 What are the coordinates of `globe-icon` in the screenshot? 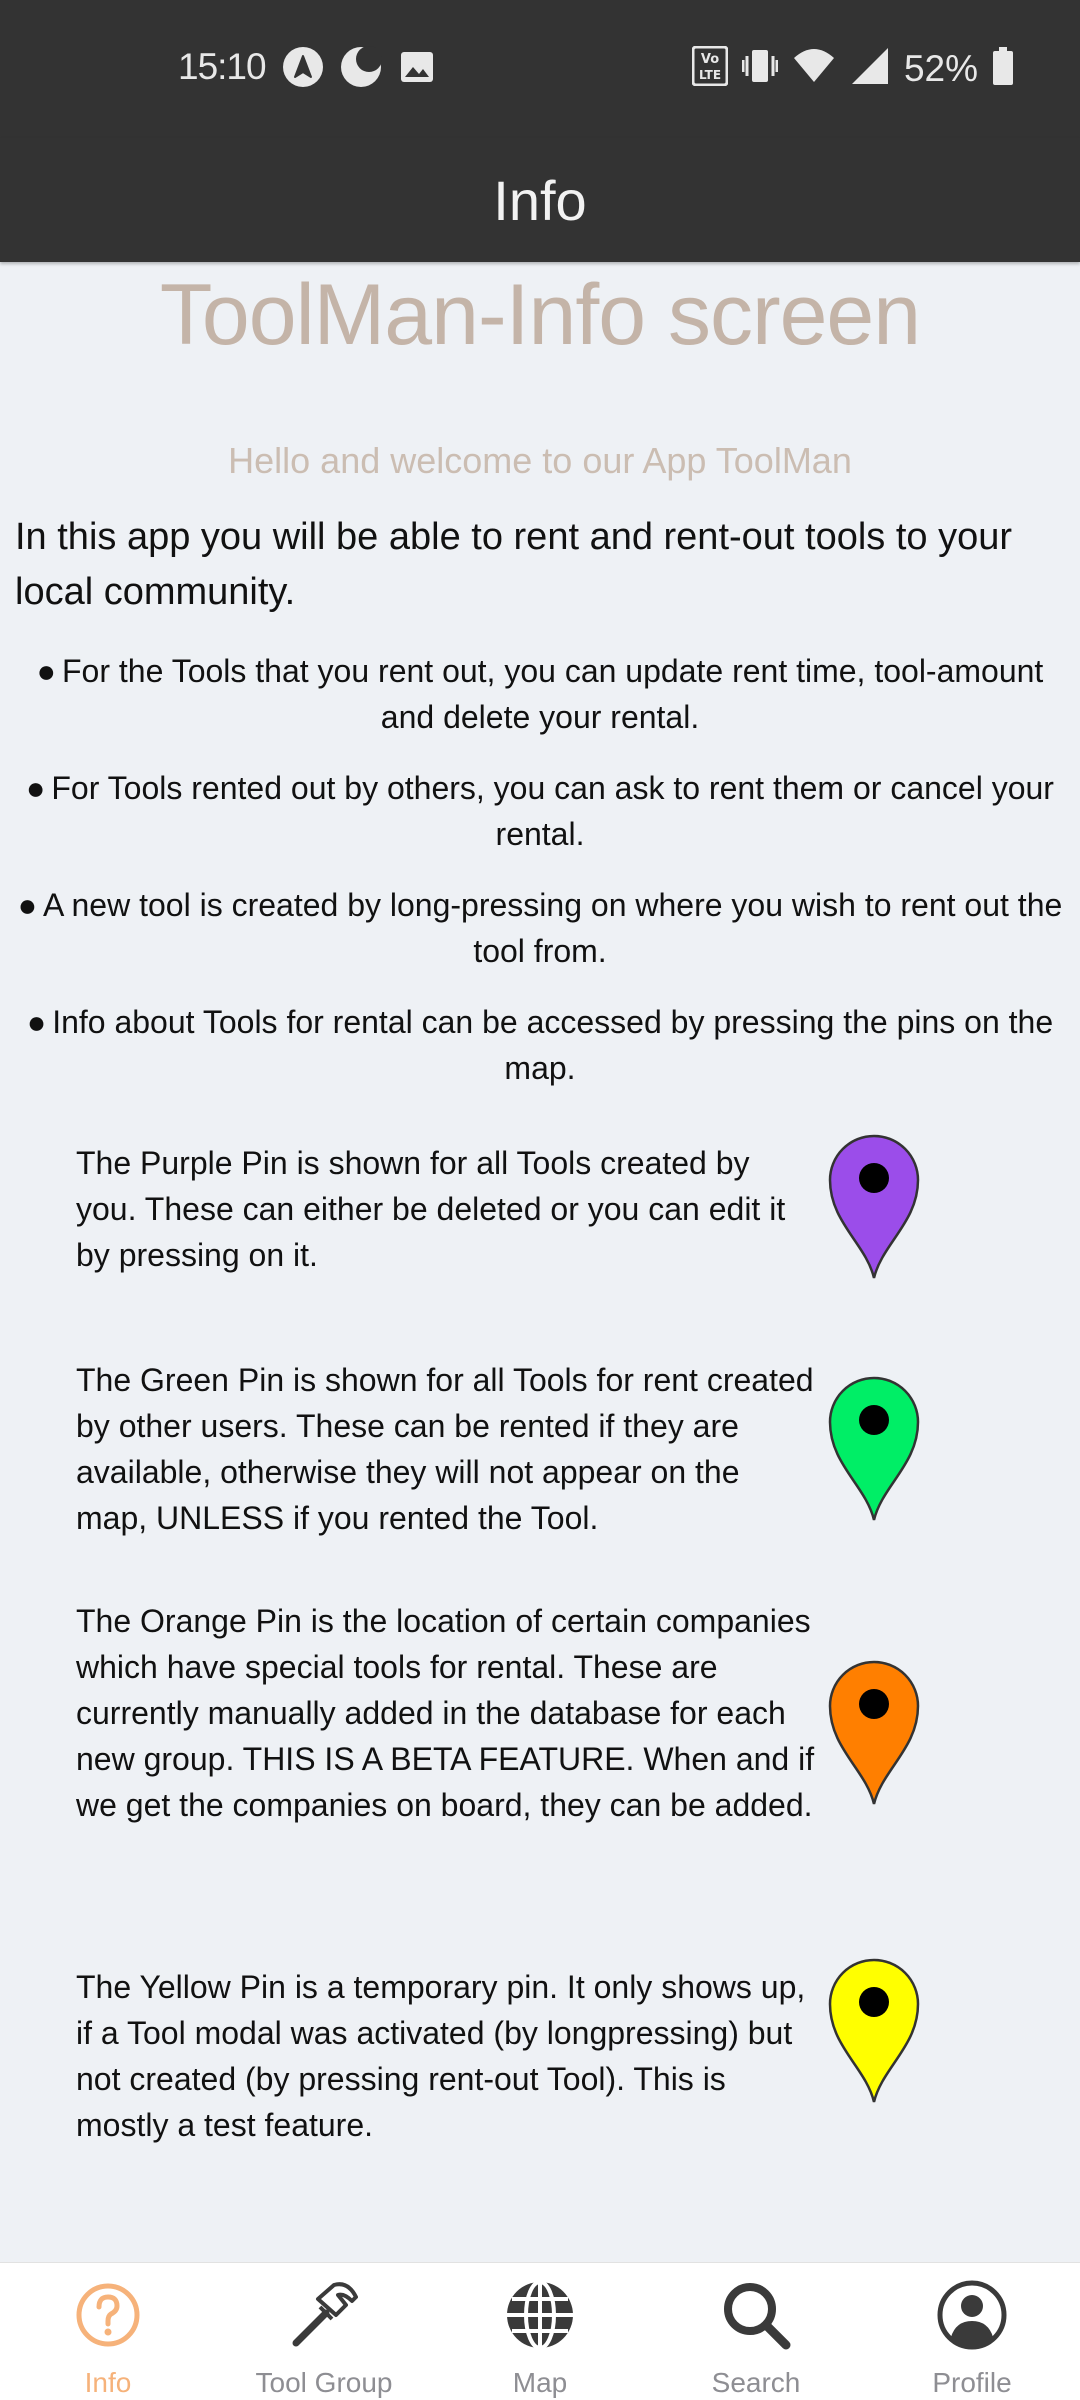 It's located at (540, 2315).